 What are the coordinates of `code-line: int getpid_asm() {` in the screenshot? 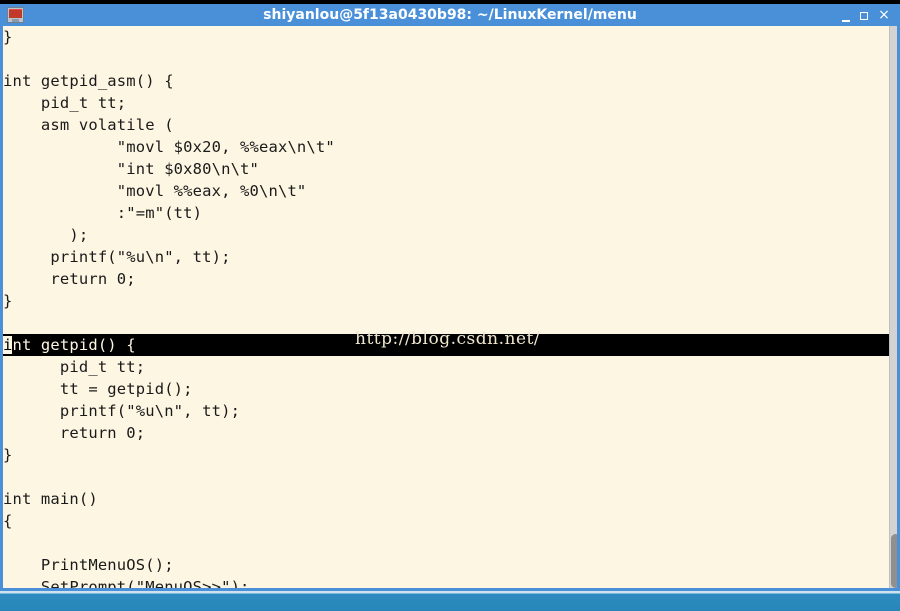 It's located at (446, 81).